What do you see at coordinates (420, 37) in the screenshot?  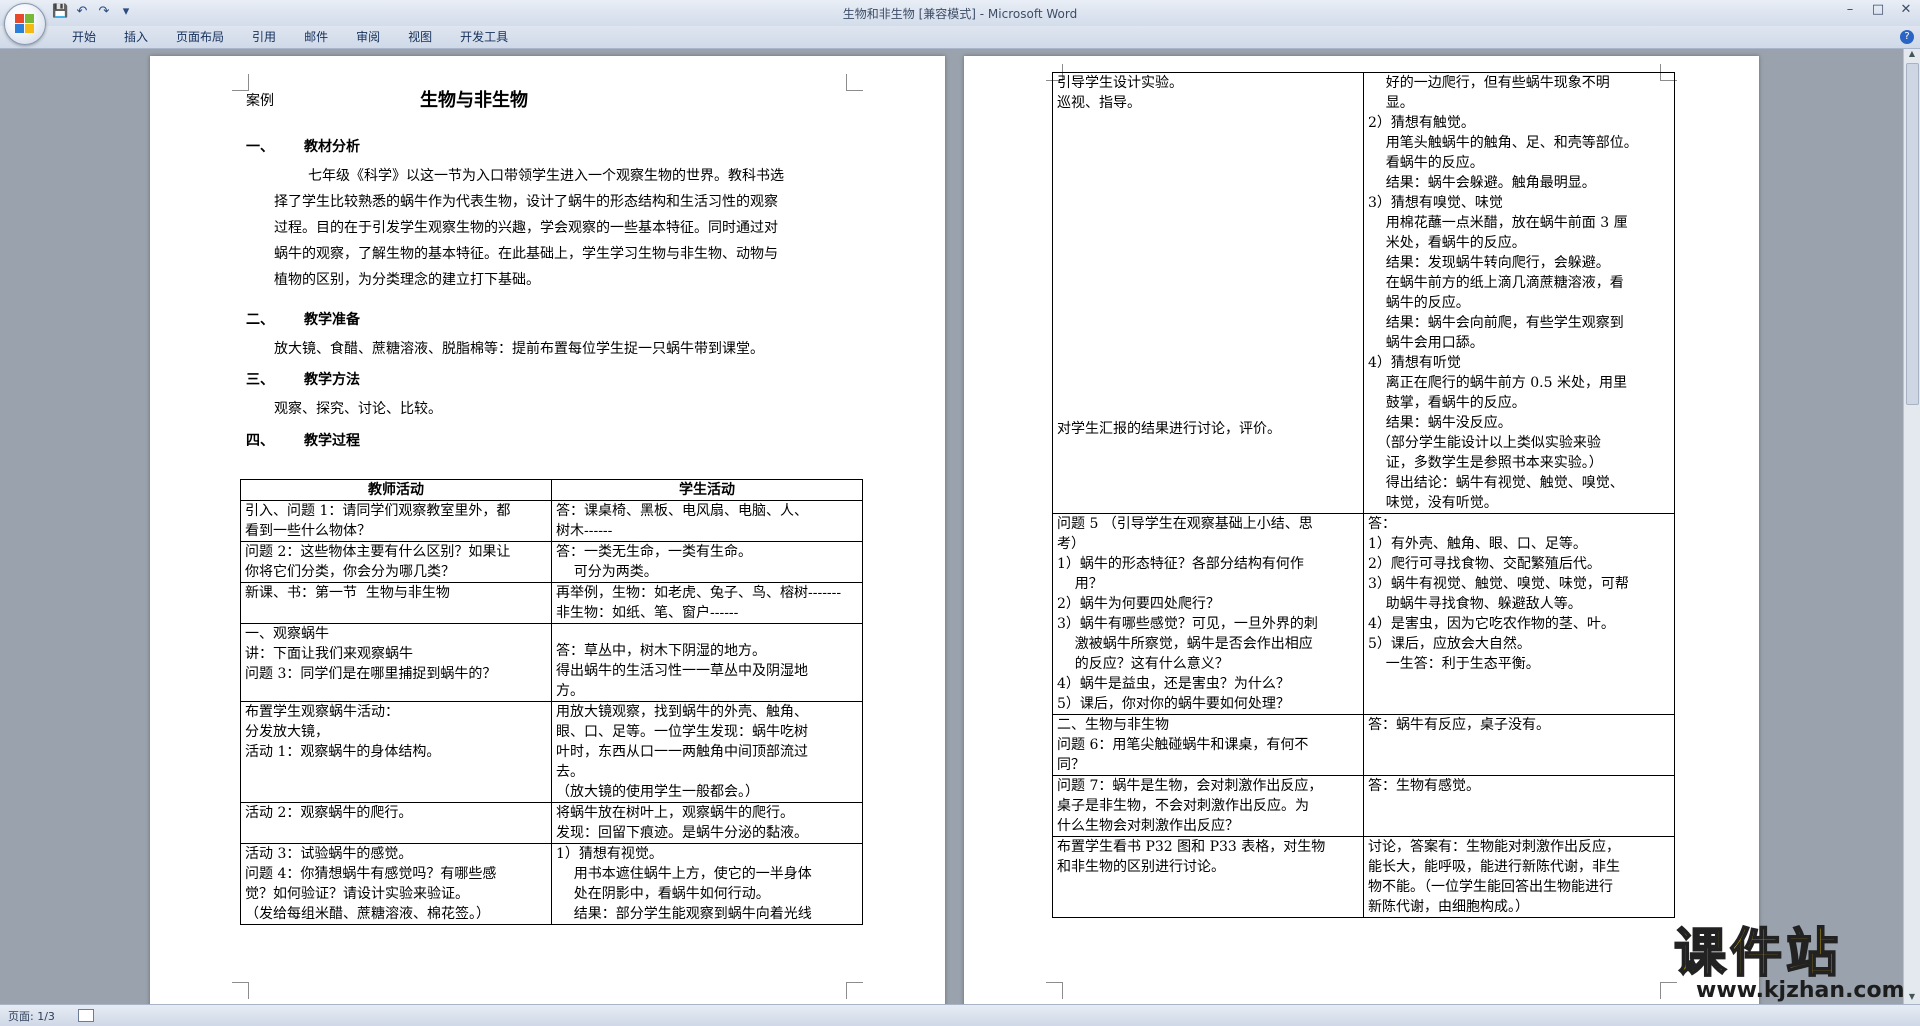 I see `tab-view: 视图` at bounding box center [420, 37].